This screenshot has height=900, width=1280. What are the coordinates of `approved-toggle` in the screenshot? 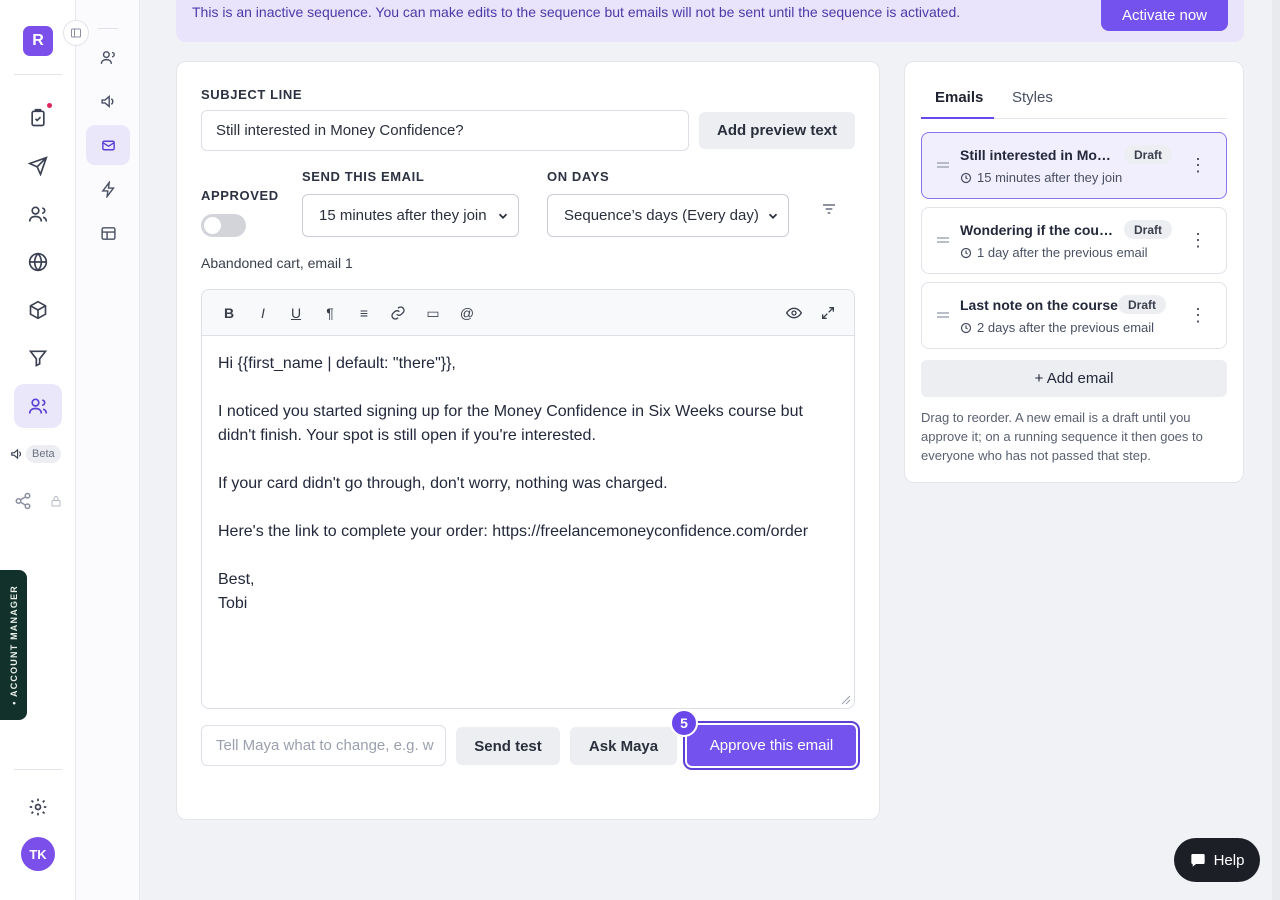 It's located at (223, 225).